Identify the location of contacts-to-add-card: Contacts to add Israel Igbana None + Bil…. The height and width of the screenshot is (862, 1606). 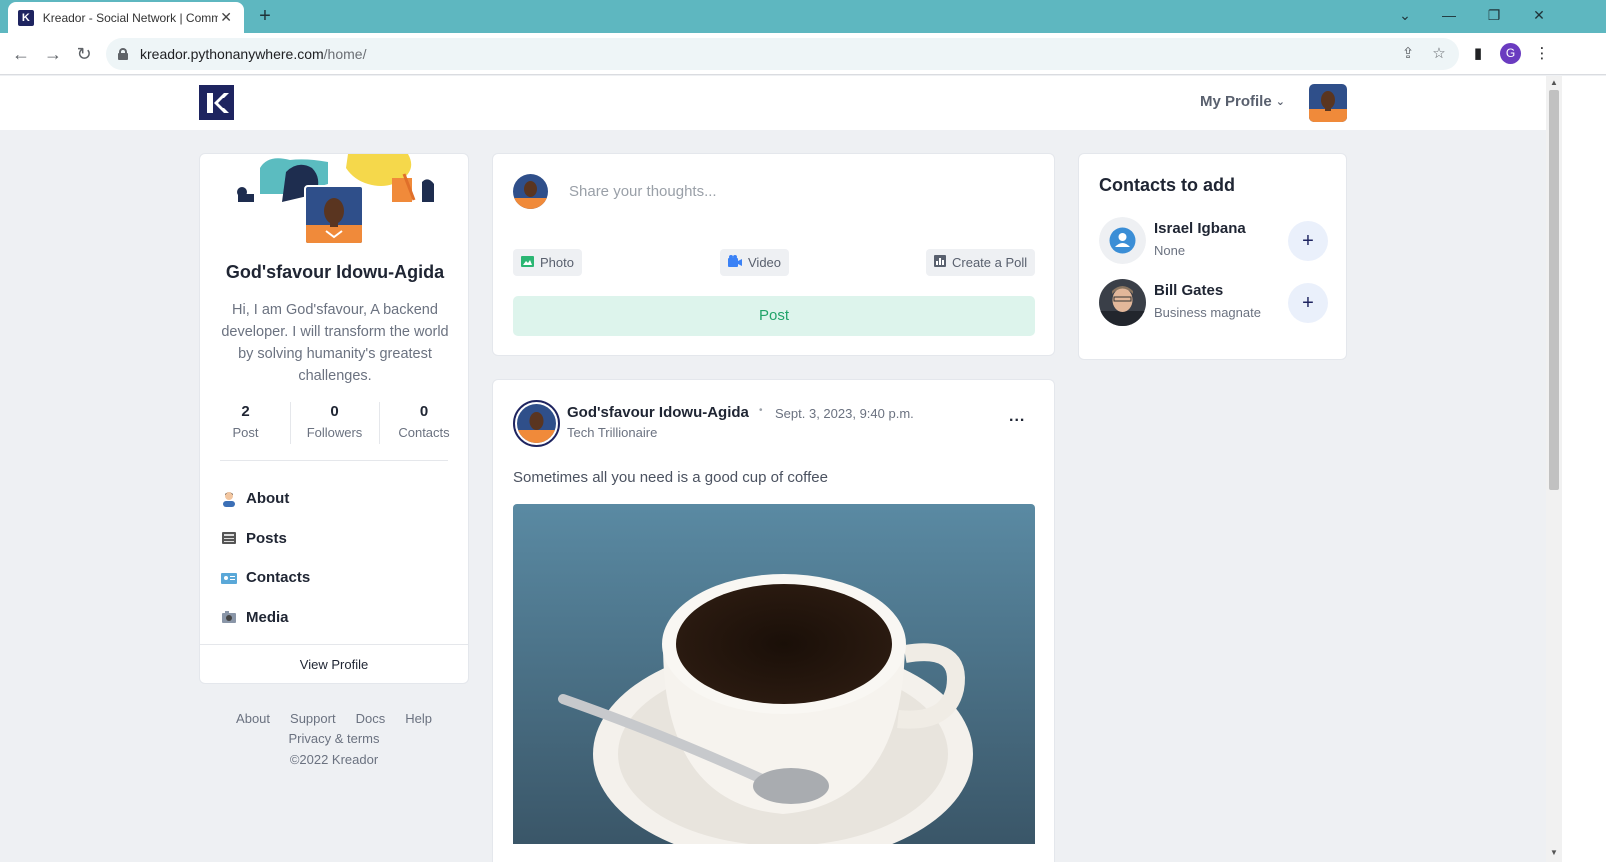
(1212, 256).